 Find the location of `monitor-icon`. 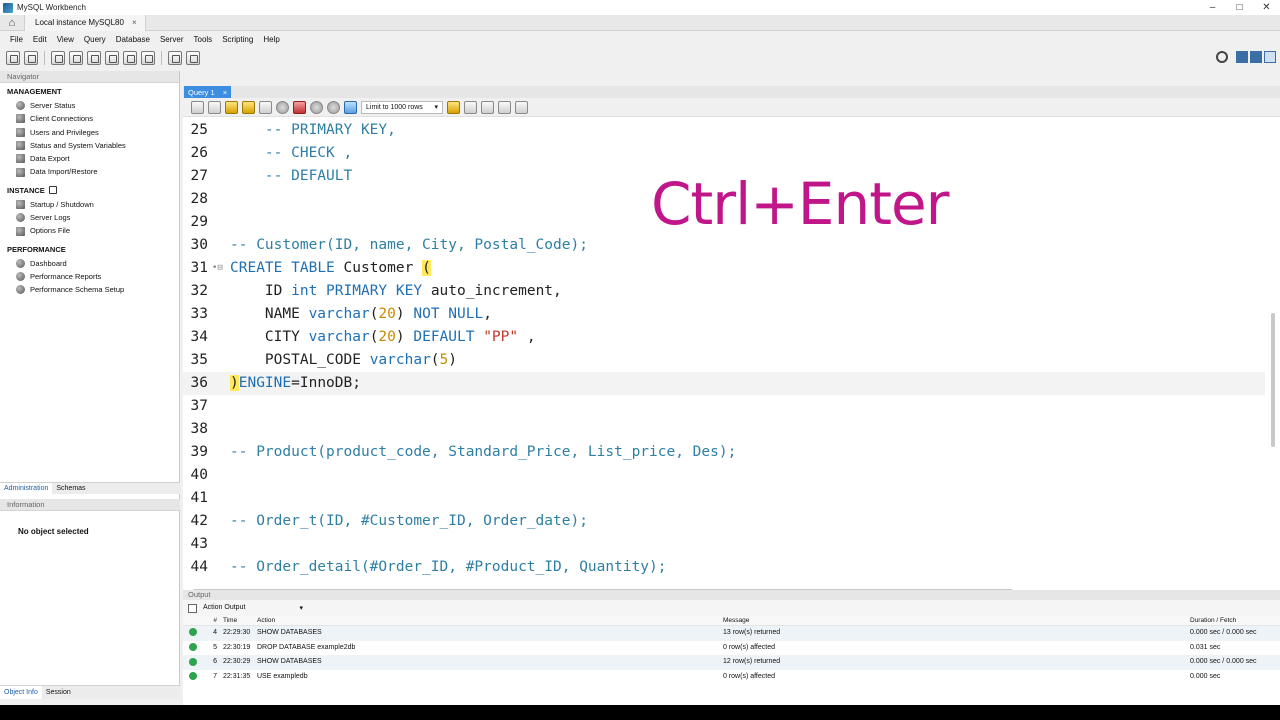

monitor-icon is located at coordinates (20, 119).